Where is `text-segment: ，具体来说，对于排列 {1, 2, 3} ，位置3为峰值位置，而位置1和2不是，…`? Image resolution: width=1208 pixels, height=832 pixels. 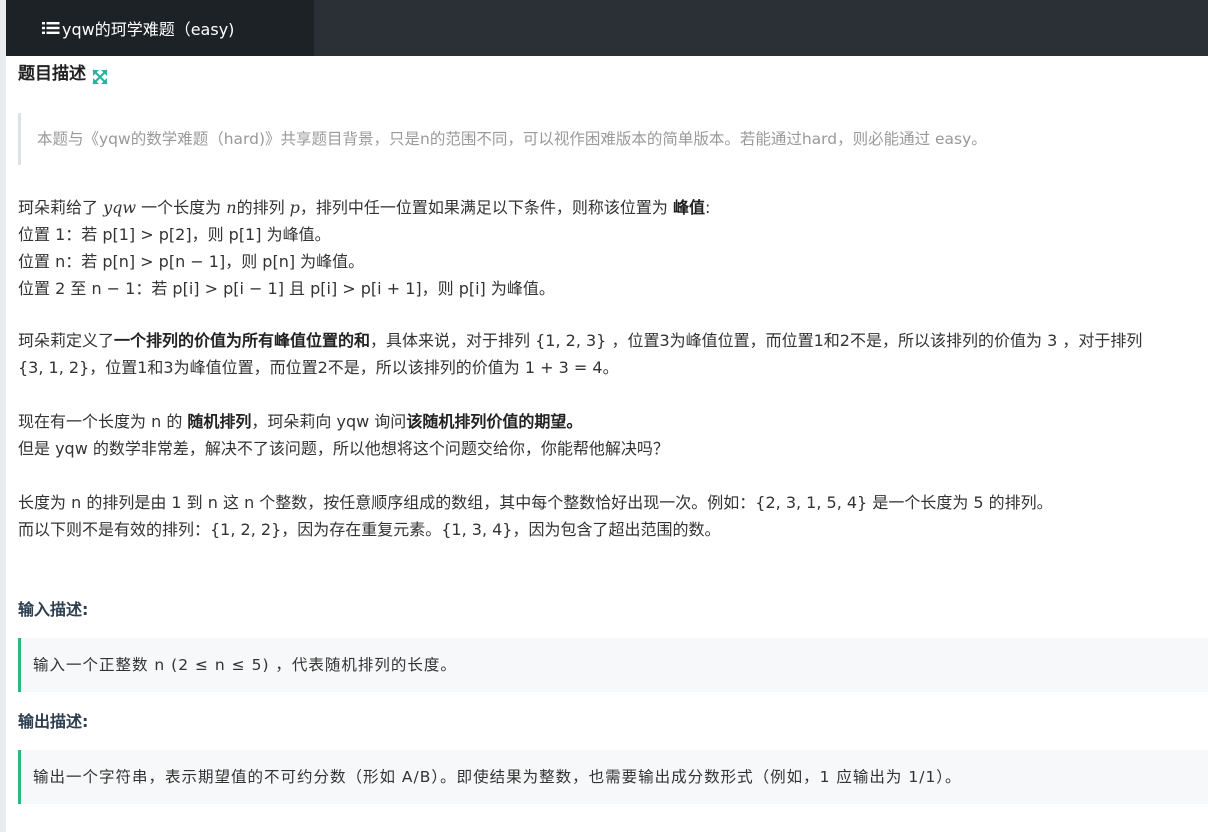
text-segment: ，具体来说，对于排列 {1, 2, 3} ，位置3为峰值位置，而位置1和2不是，… is located at coordinates (756, 340).